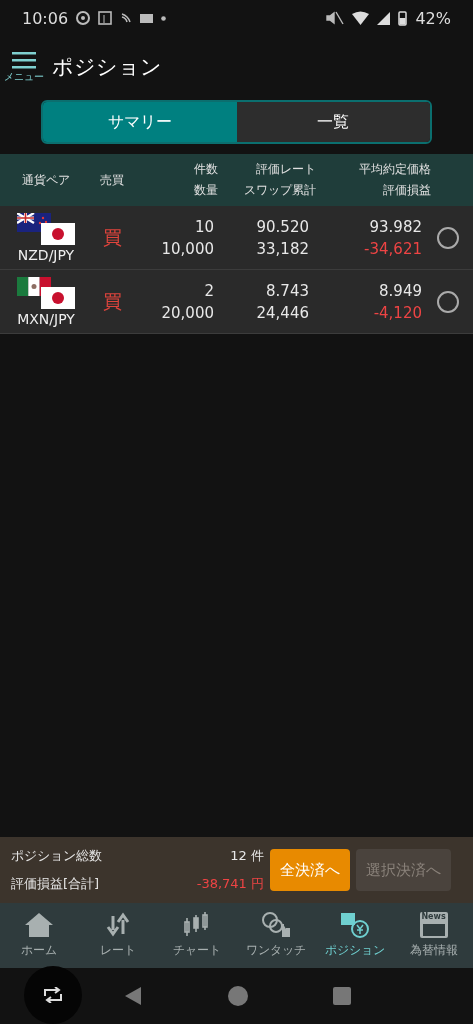 This screenshot has height=1024, width=473. I want to click on summary-label: ポジション総数, so click(56, 856).